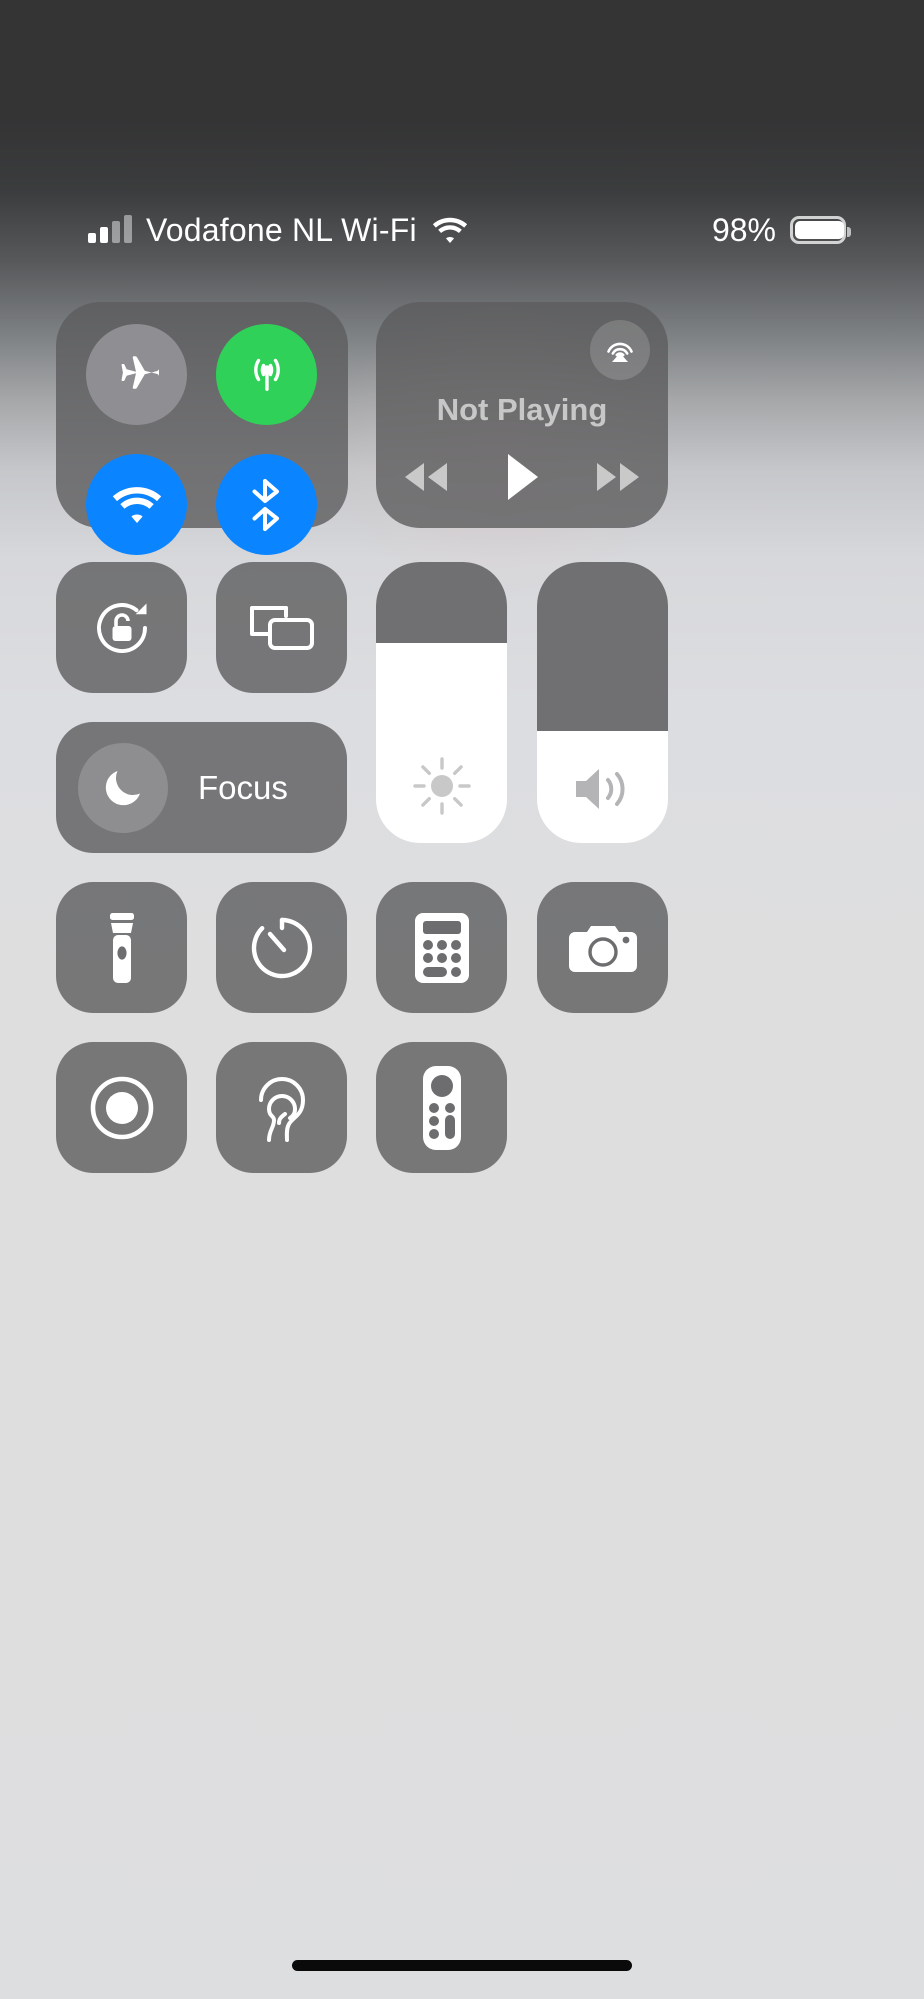  I want to click on battery-icon, so click(820, 230).